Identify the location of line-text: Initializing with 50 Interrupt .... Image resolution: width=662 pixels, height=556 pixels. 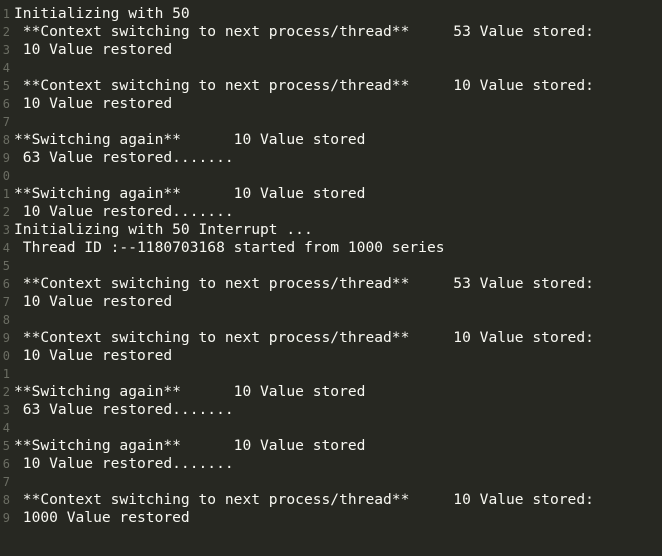
(163, 230).